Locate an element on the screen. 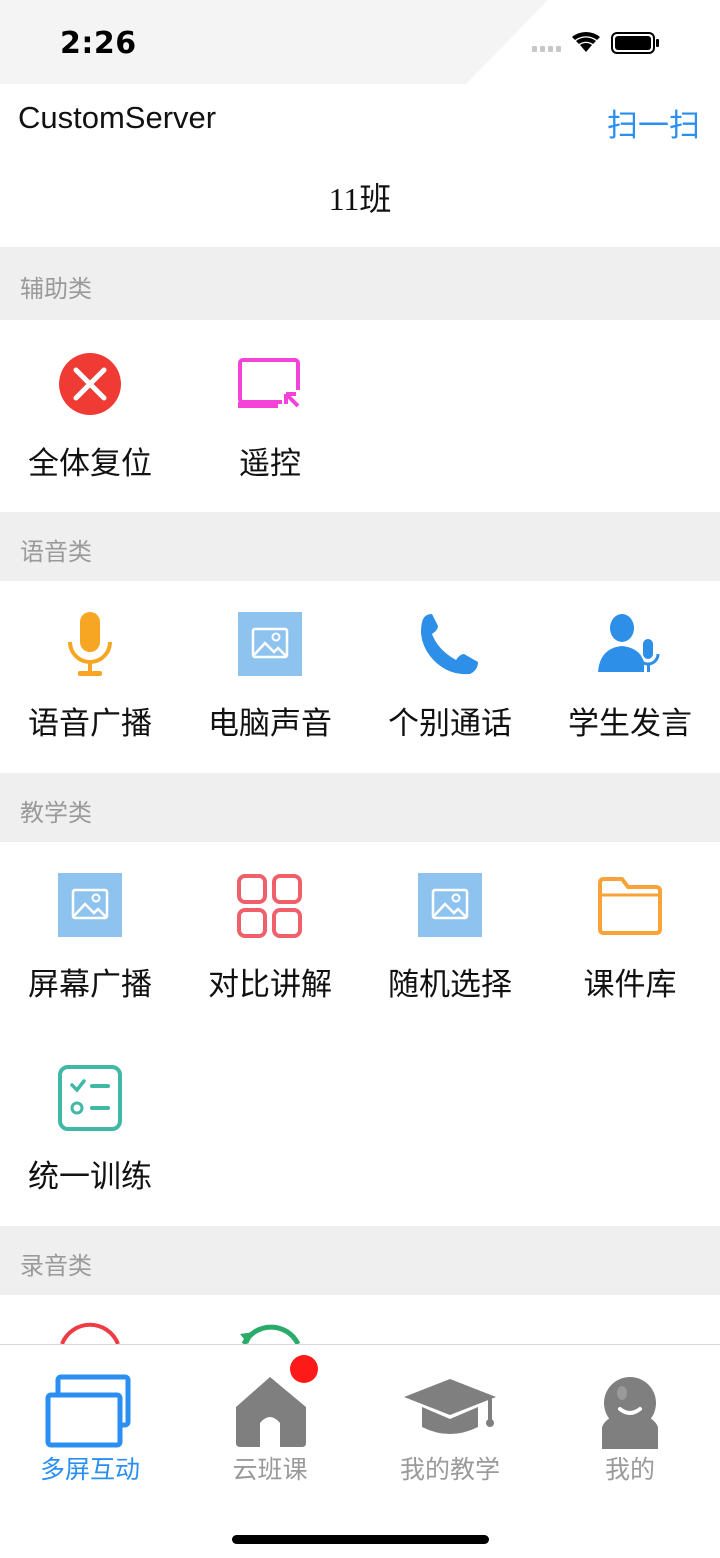 Image resolution: width=720 pixels, height=1558 pixels. folder-icon is located at coordinates (630, 906).